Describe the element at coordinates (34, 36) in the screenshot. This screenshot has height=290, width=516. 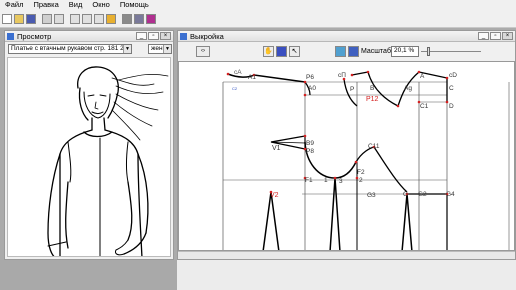
I see `preview-title: Просмотр` at that location.